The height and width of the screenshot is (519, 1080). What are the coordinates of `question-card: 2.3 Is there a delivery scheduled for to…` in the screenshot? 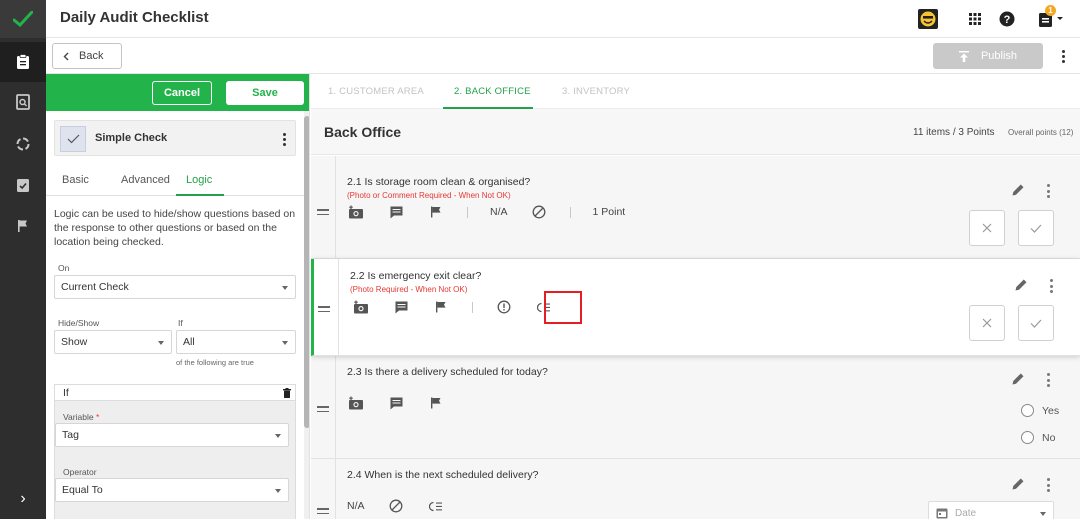 It's located at (695, 407).